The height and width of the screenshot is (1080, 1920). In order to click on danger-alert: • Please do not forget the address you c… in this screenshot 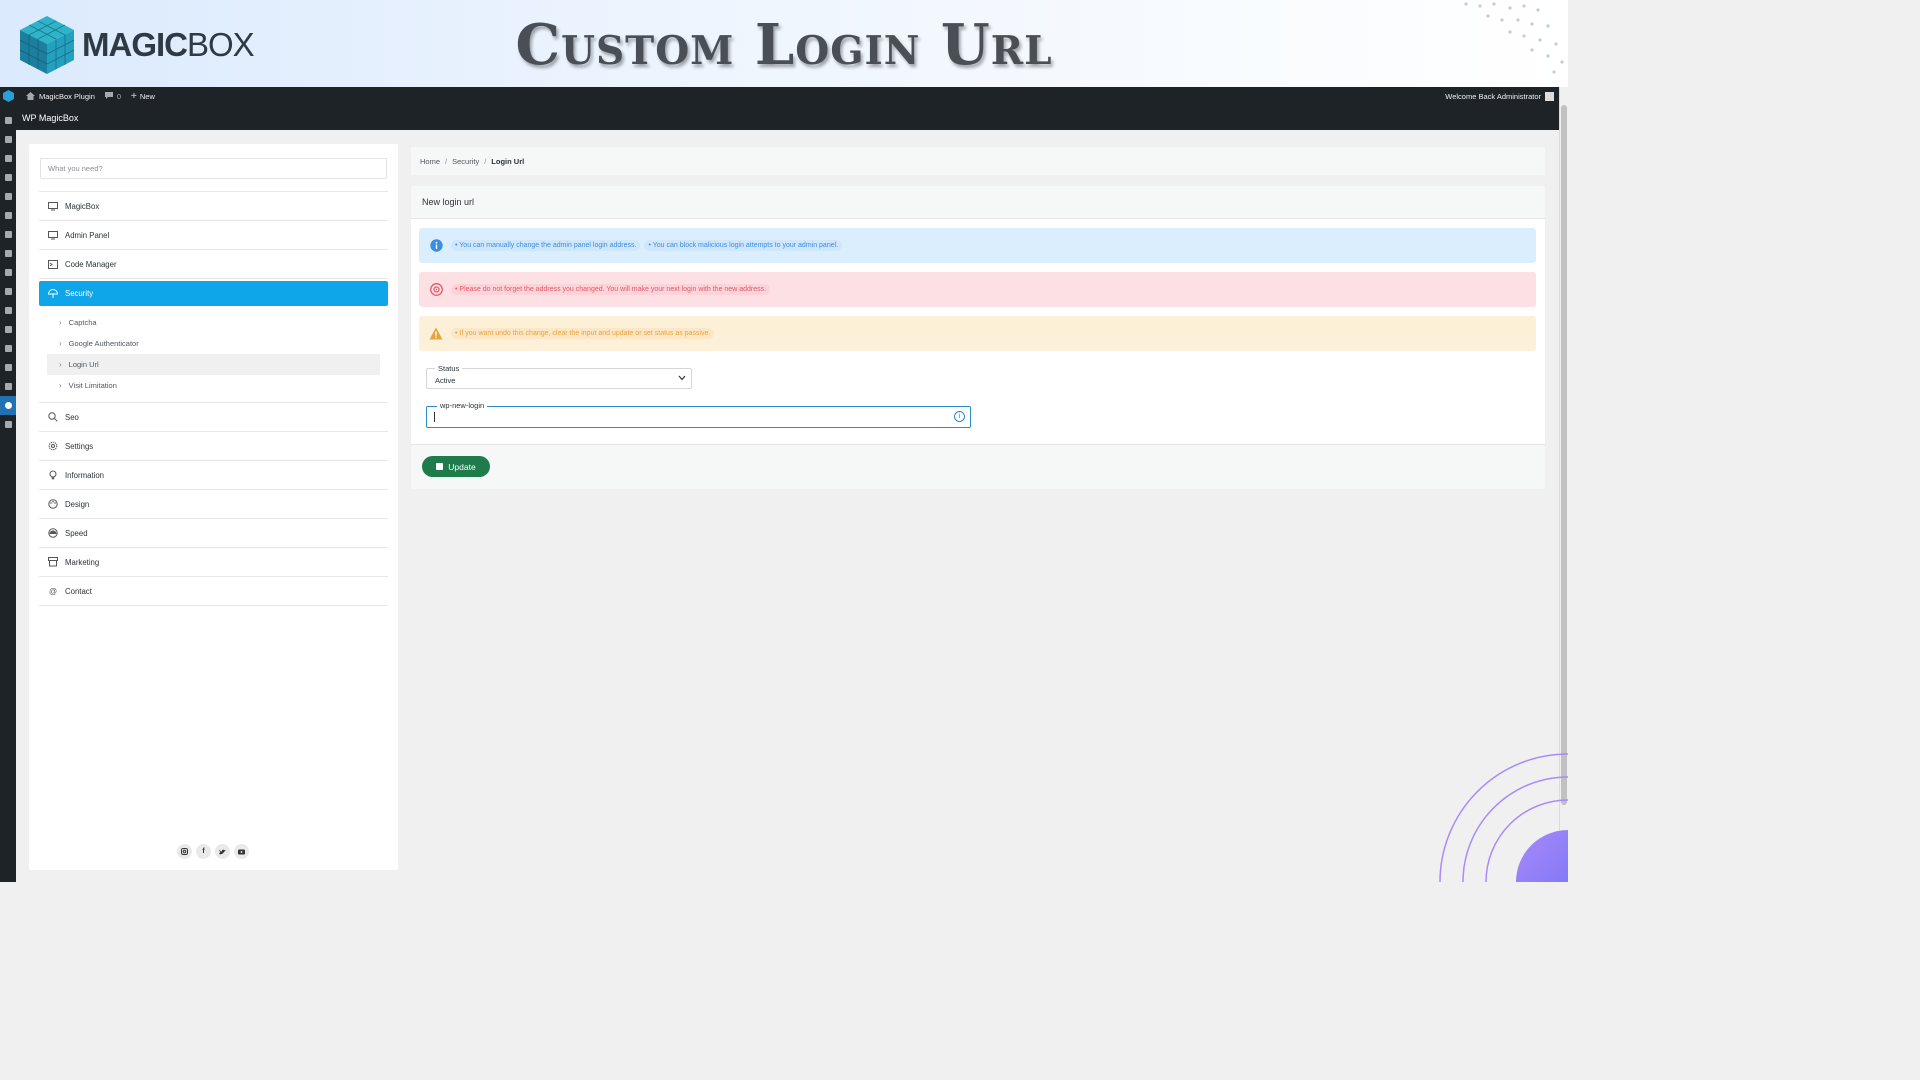, I will do `click(977, 289)`.